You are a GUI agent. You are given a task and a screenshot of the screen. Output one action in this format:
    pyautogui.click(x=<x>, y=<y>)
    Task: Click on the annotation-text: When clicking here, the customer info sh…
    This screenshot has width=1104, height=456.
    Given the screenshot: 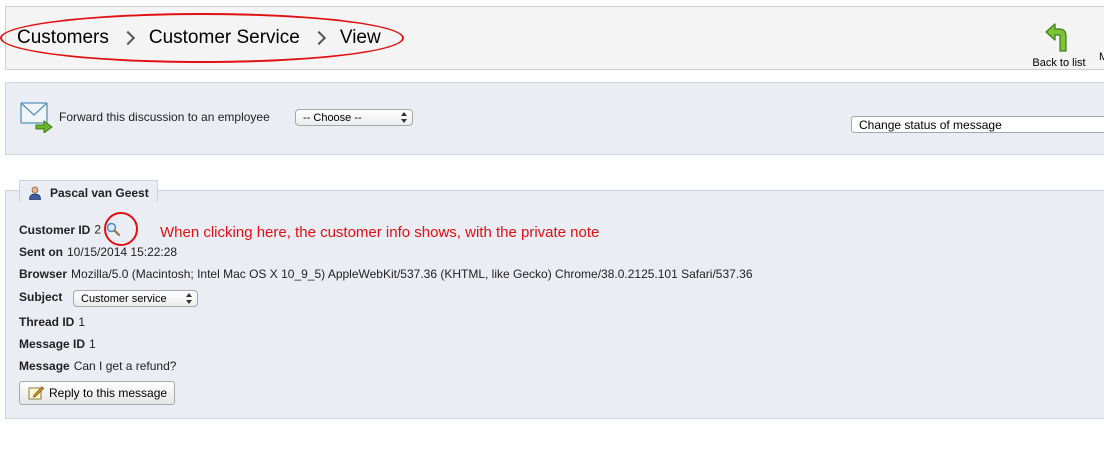 What is the action you would take?
    pyautogui.click(x=380, y=232)
    